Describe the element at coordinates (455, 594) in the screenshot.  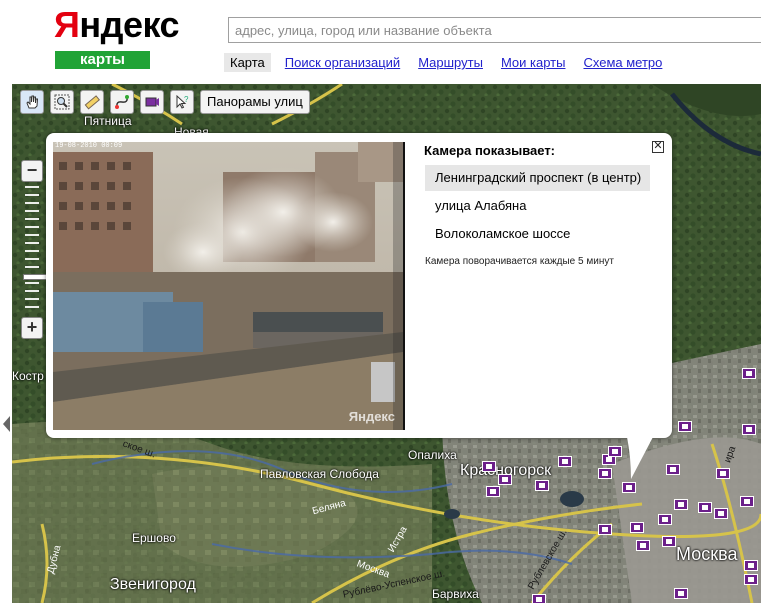
I see `map-label-barvikha: Барвиха` at that location.